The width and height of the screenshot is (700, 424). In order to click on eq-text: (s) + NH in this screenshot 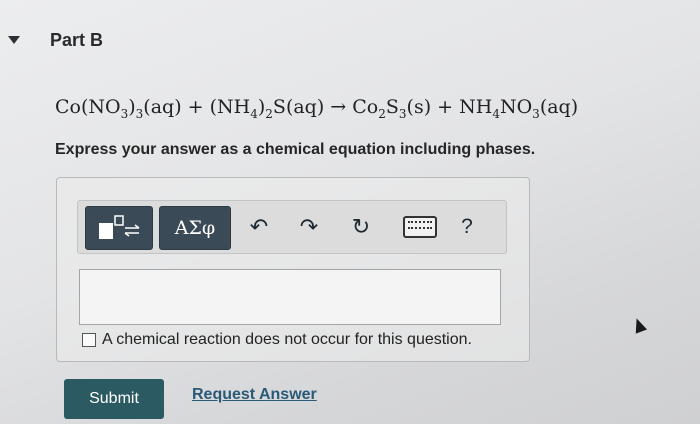, I will do `click(449, 107)`.